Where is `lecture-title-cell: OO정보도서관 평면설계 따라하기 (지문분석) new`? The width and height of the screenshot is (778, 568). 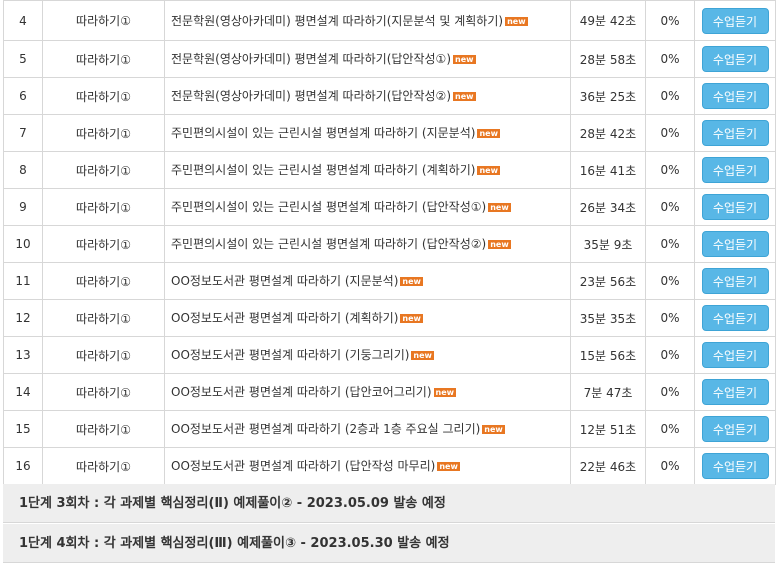 lecture-title-cell: OO정보도서관 평면설계 따라하기 (지문분석) new is located at coordinates (367, 281).